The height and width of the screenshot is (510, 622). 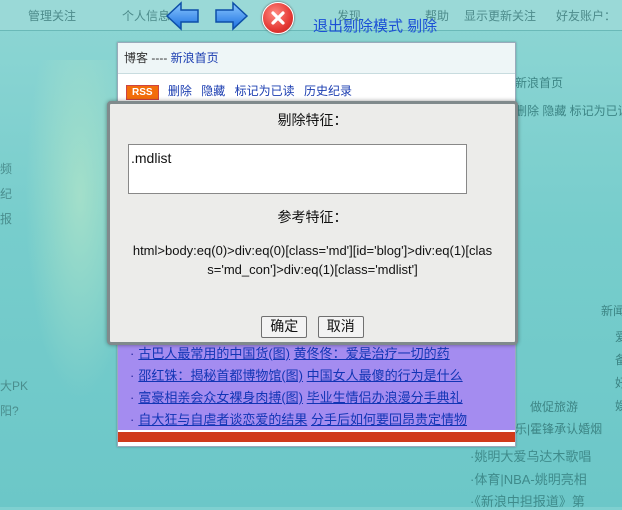 I want to click on bg-topbar-item: 显示更新关注, so click(x=500, y=16).